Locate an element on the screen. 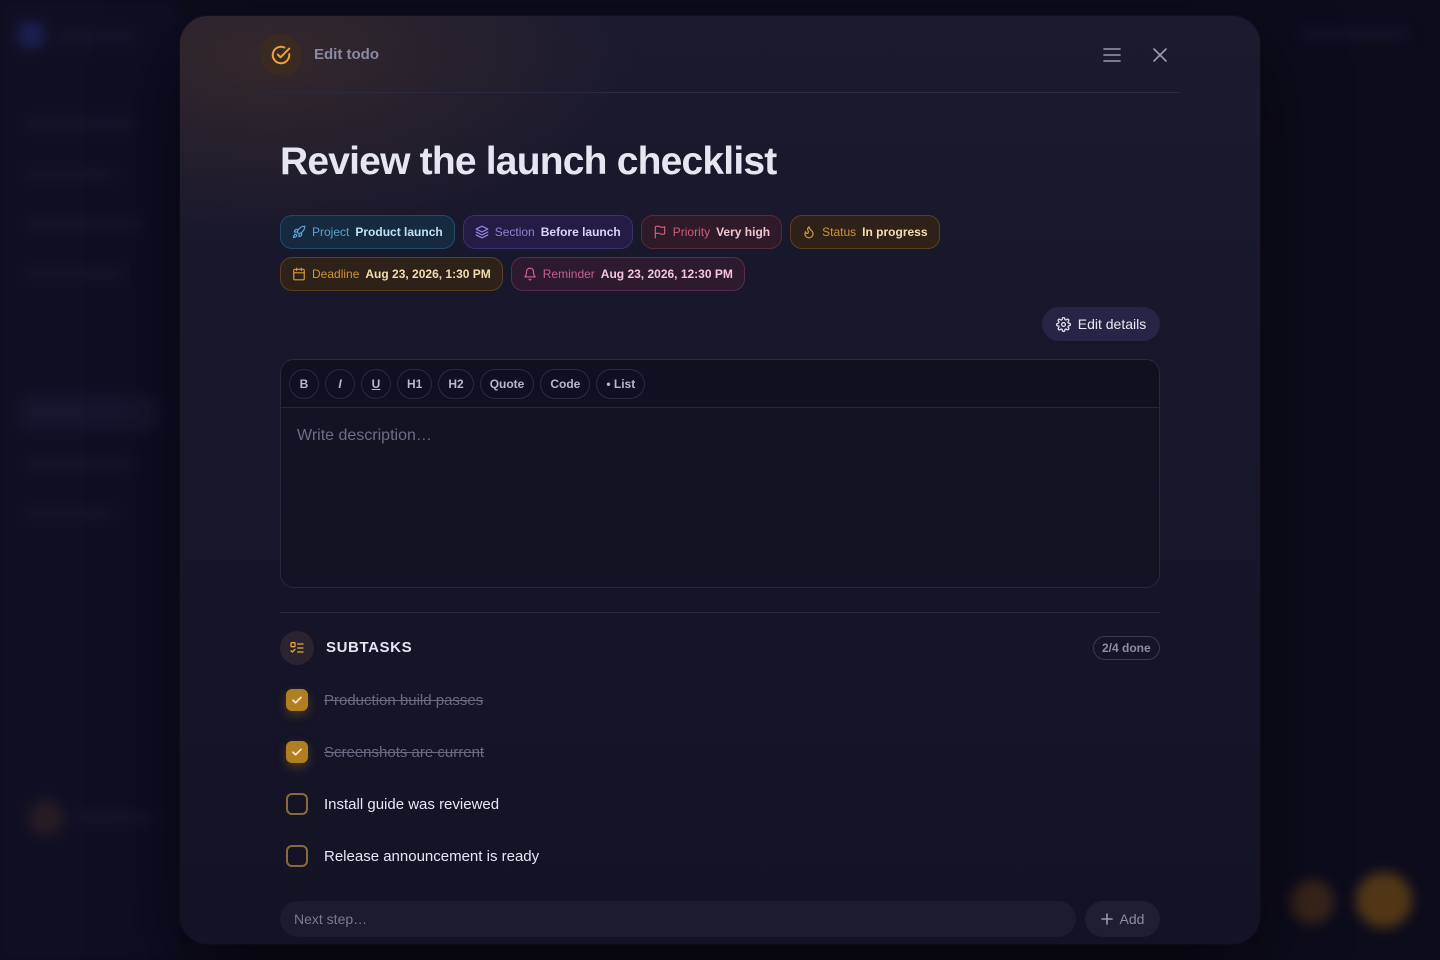  project-chip: Project Product launch is located at coordinates (367, 232).